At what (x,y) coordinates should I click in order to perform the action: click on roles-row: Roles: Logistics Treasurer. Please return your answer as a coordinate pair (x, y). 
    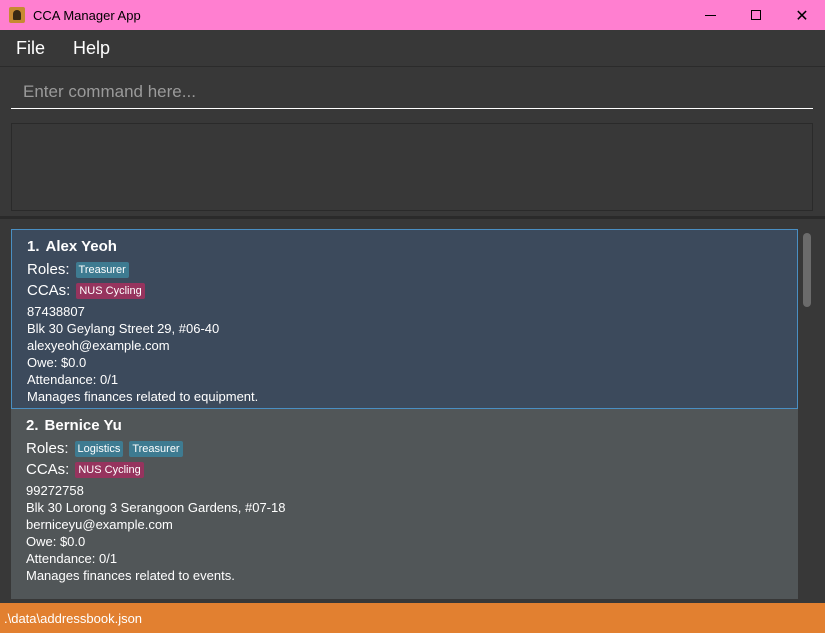
    Looking at the image, I should click on (404, 448).